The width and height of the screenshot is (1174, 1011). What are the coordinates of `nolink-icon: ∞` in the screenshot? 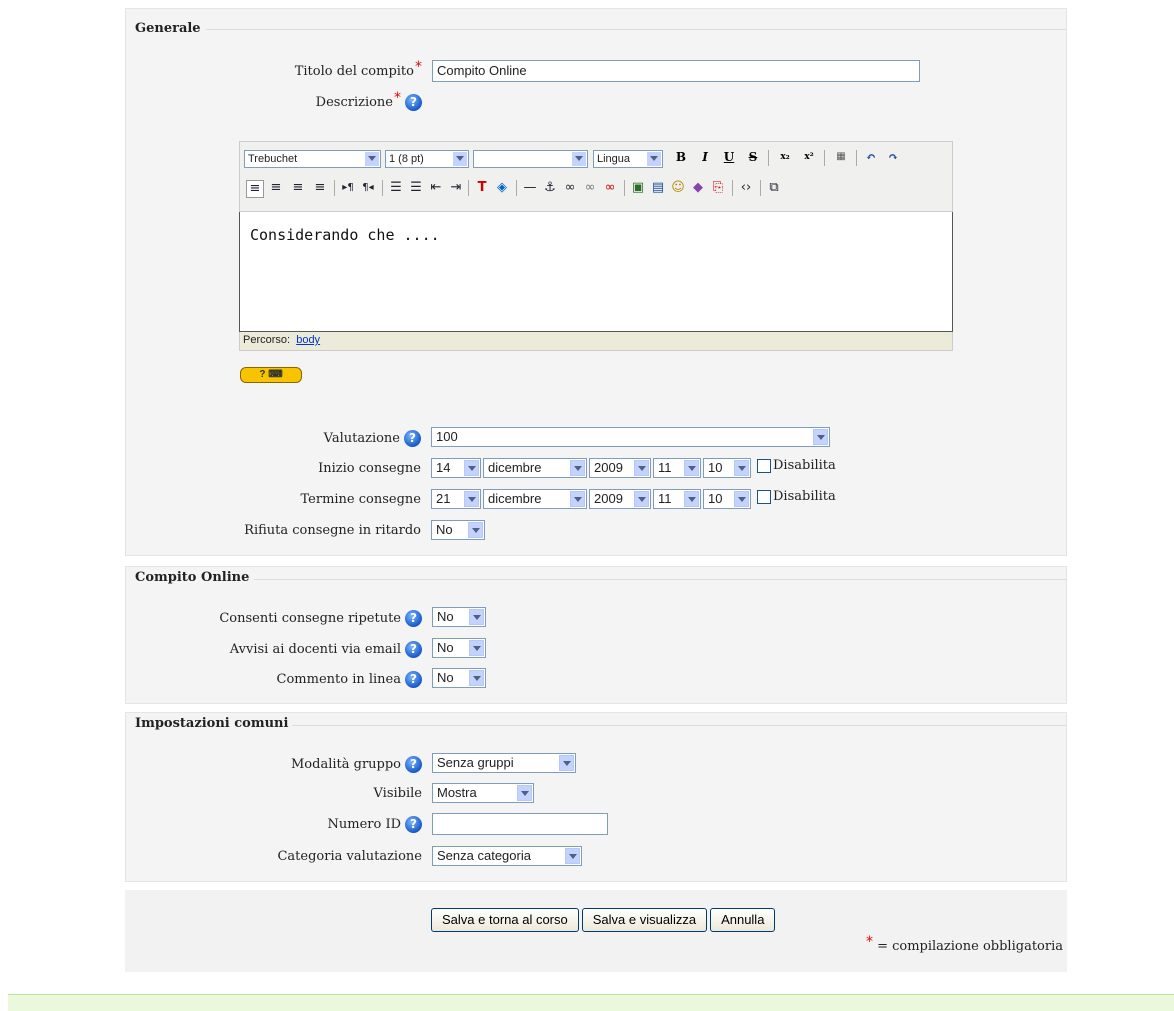 It's located at (590, 188).